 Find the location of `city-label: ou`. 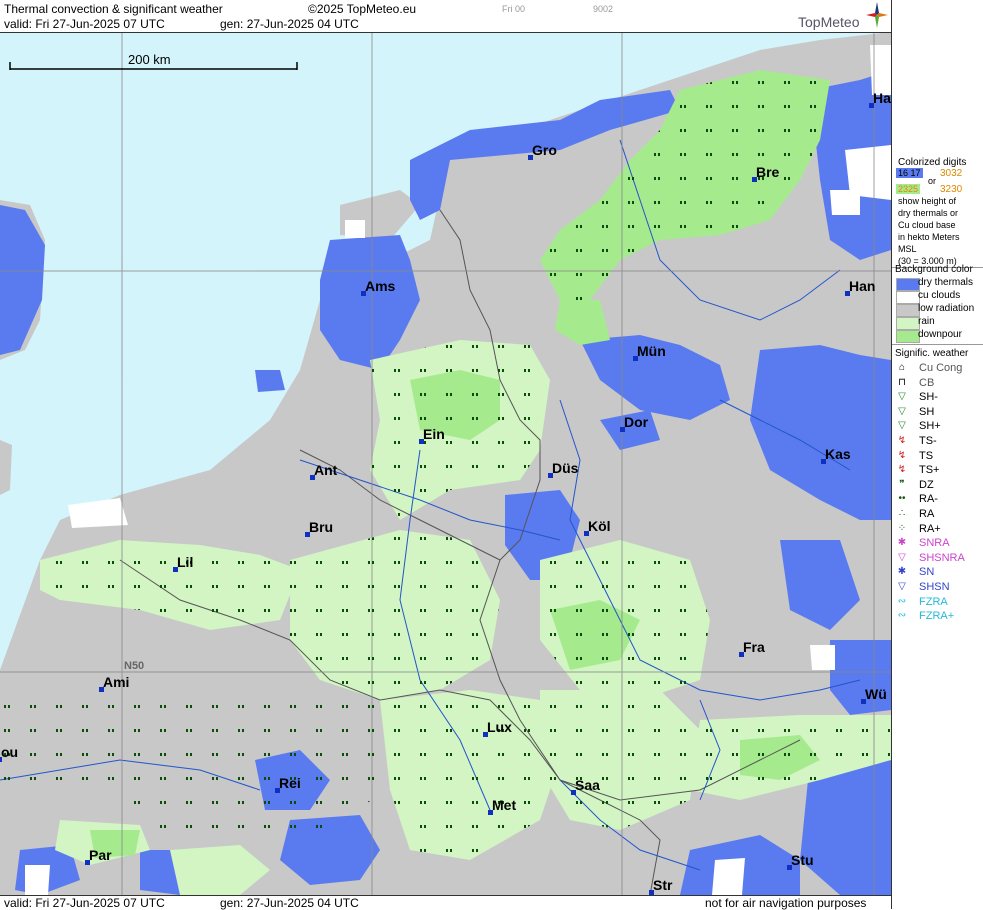

city-label: ou is located at coordinates (10, 752).